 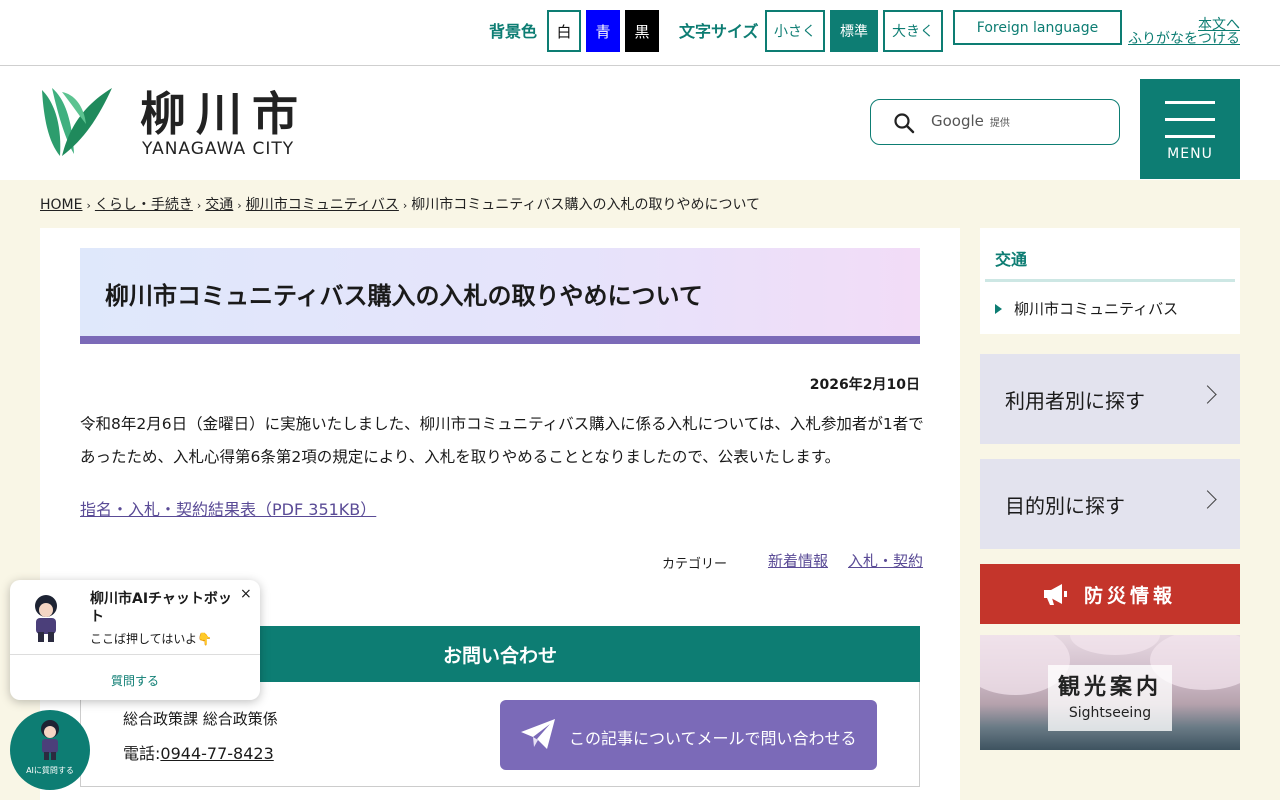 I want to click on search-provider-label: Google 提供, so click(x=970, y=121).